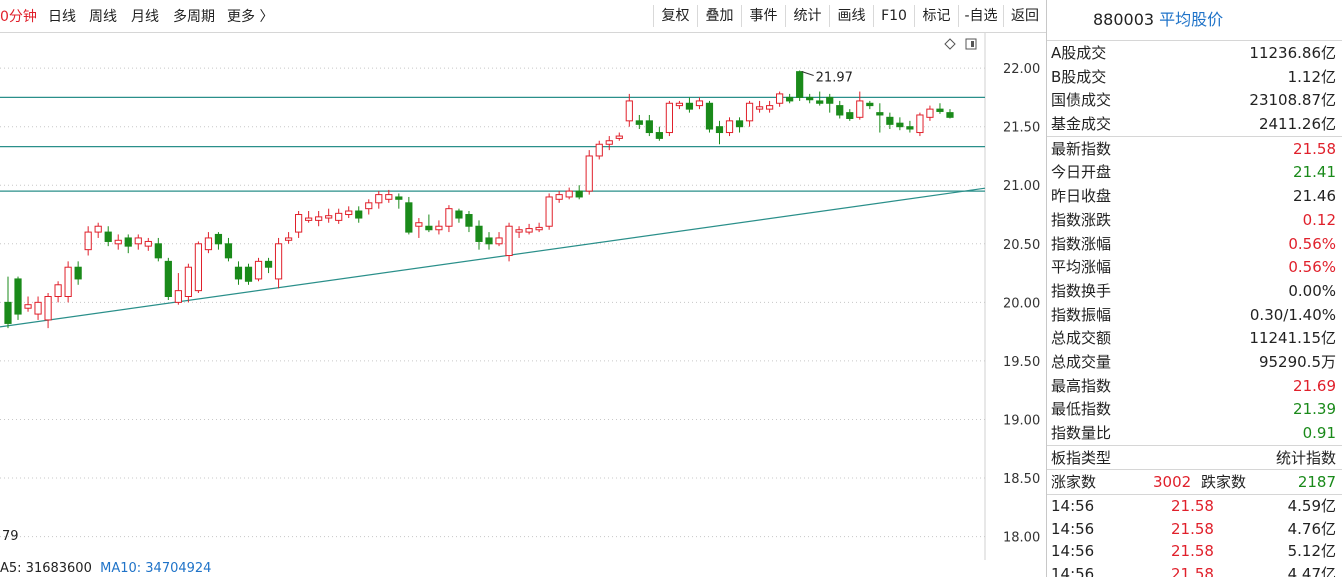 This screenshot has height=577, width=1342. What do you see at coordinates (1021, 69) in the screenshot?
I see `y-tick-label: 22.00` at bounding box center [1021, 69].